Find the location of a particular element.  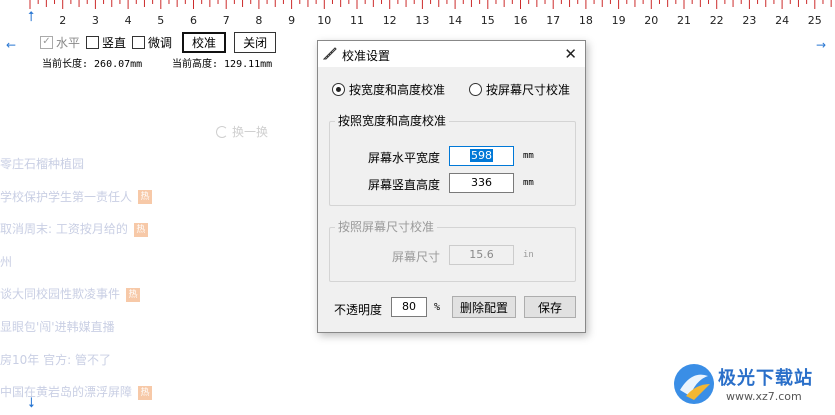

calibrate-button: 校准 is located at coordinates (204, 42).